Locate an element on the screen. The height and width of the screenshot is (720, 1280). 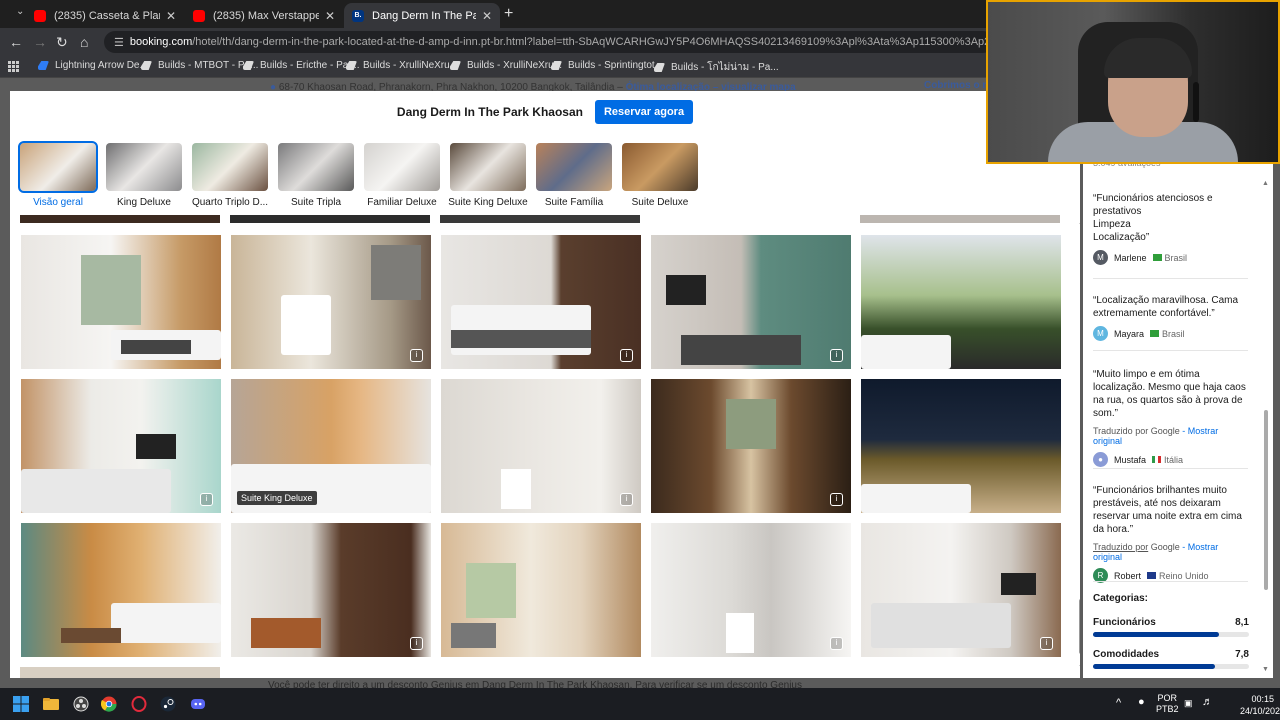
category-staff: Funcionários 8,1 is located at coordinates (1171, 627).